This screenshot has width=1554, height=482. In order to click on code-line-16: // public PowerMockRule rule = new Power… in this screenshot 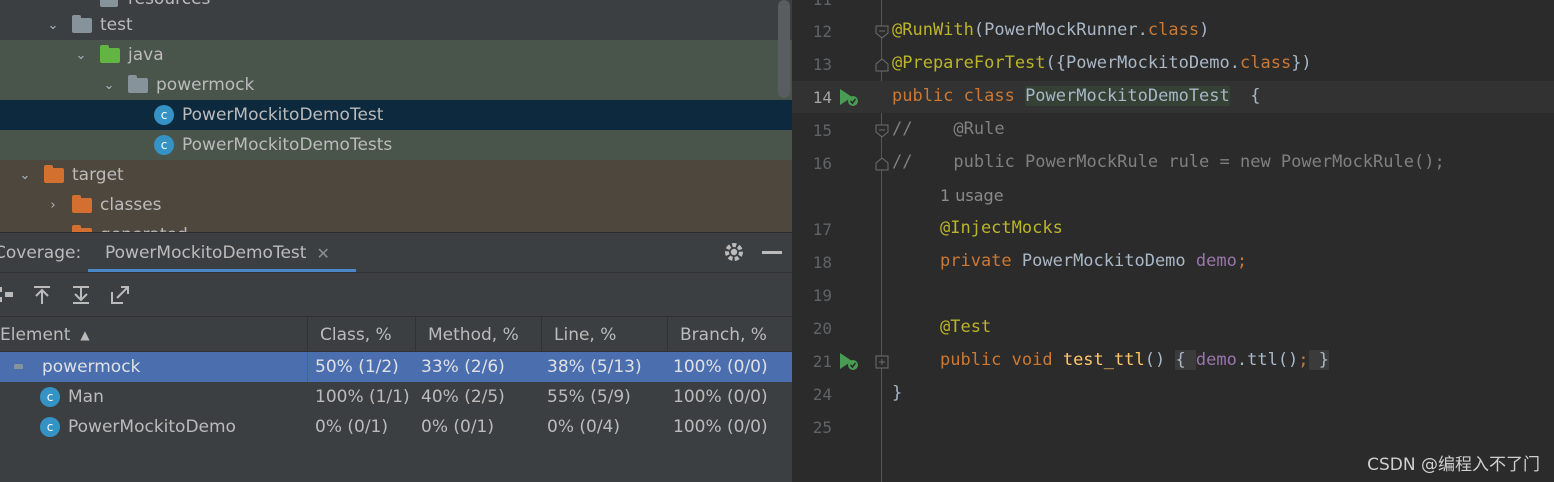, I will do `click(1168, 162)`.